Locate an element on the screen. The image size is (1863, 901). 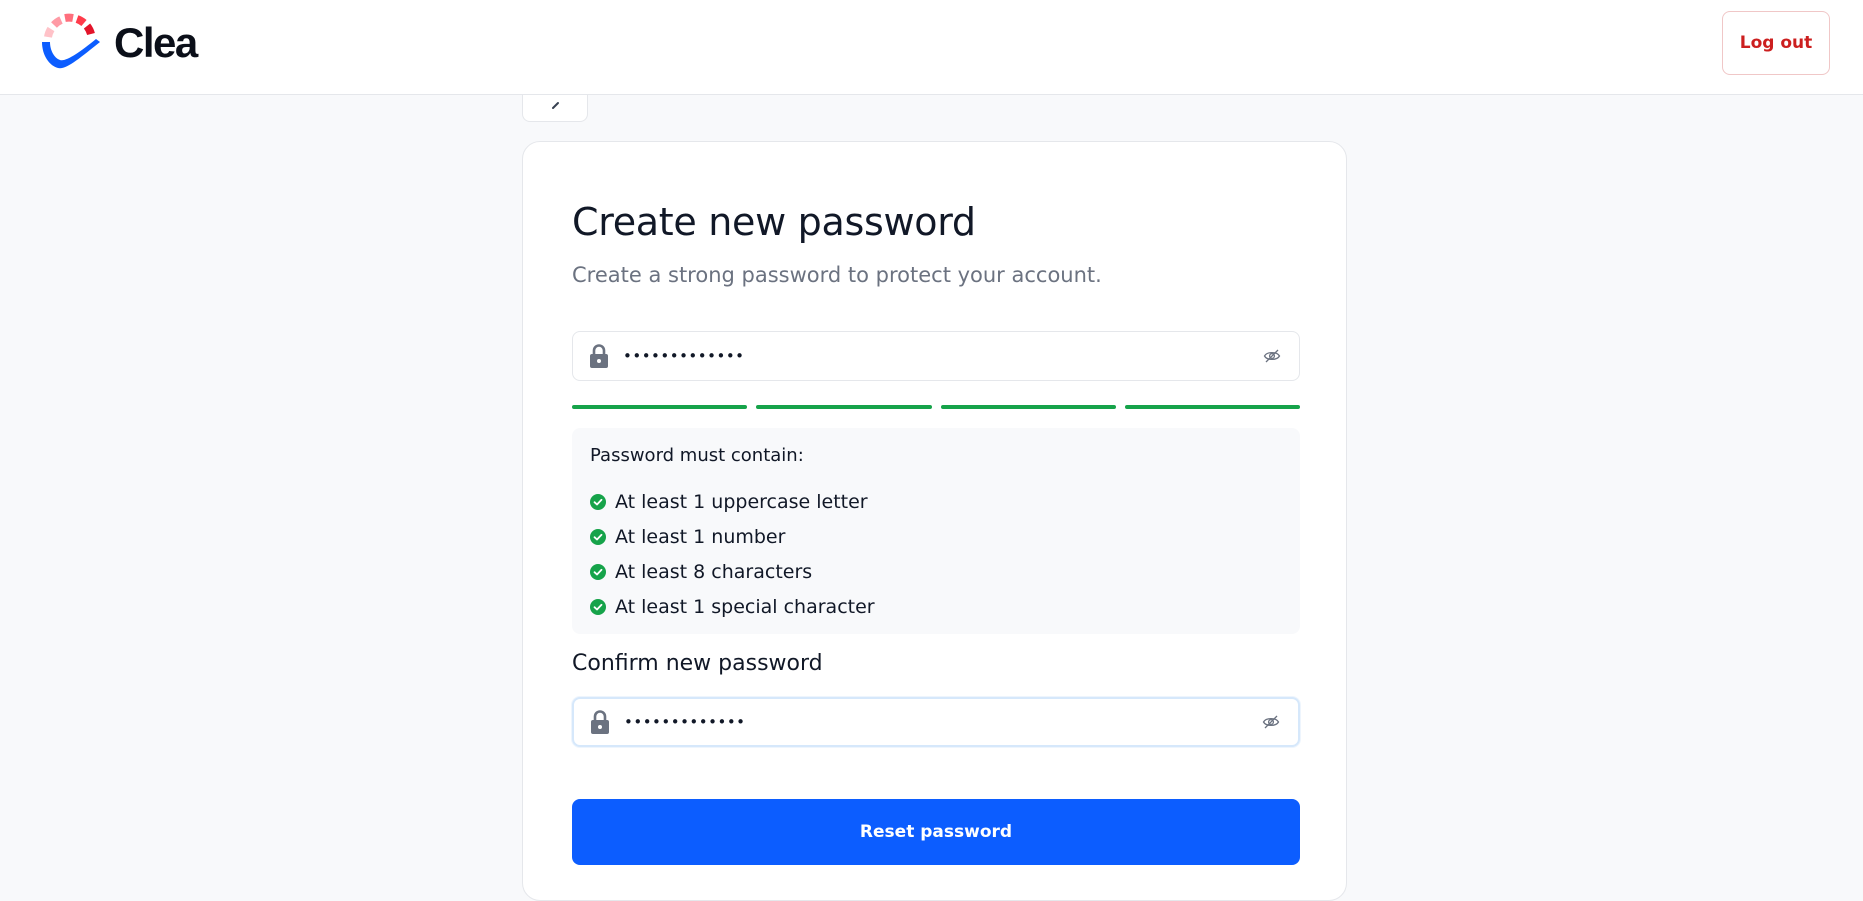
confirm-password-label: Confirm new password is located at coordinates (697, 663).